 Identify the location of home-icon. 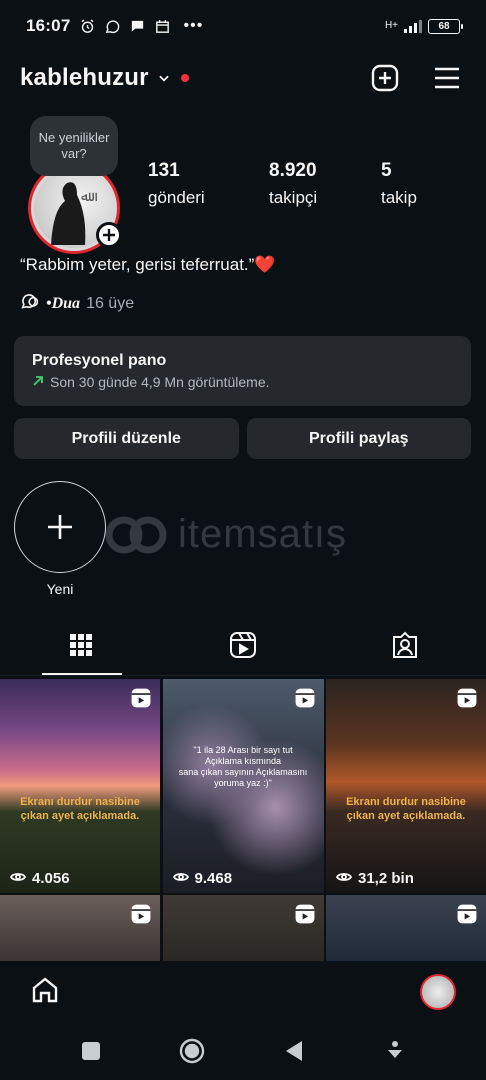
(45, 992).